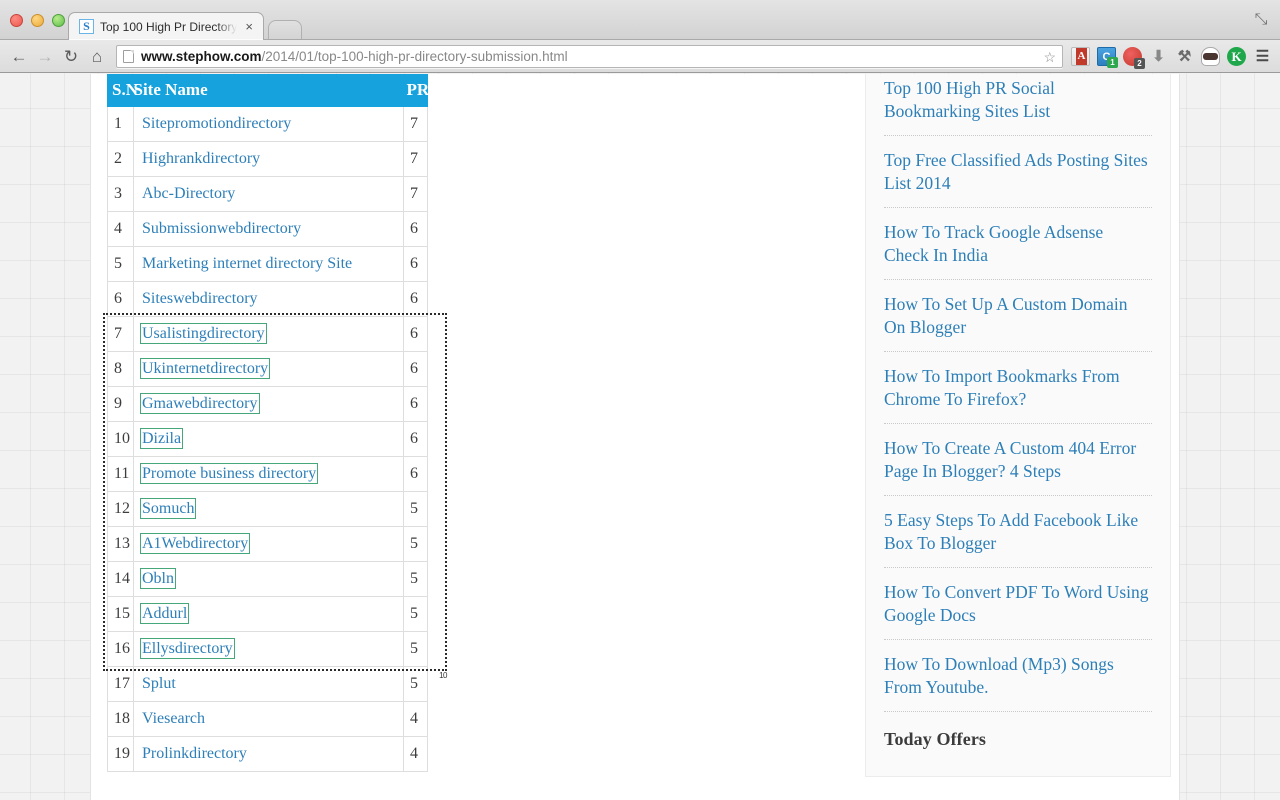  I want to click on cell-site-name: Ukinternetdirectory, so click(268, 369).